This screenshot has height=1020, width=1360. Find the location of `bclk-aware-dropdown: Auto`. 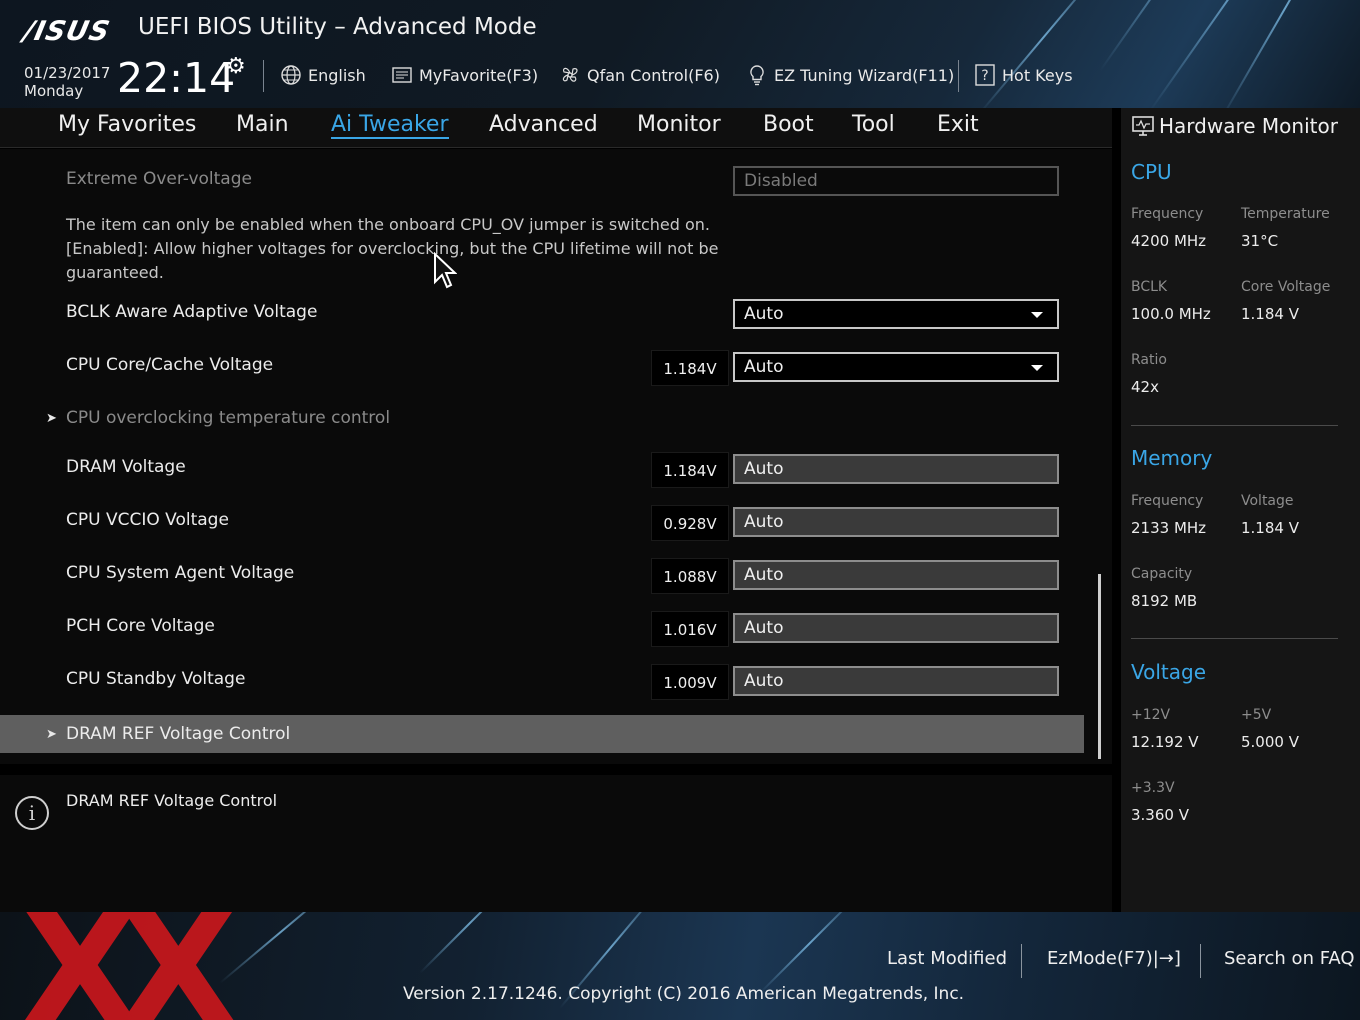

bclk-aware-dropdown: Auto is located at coordinates (896, 314).